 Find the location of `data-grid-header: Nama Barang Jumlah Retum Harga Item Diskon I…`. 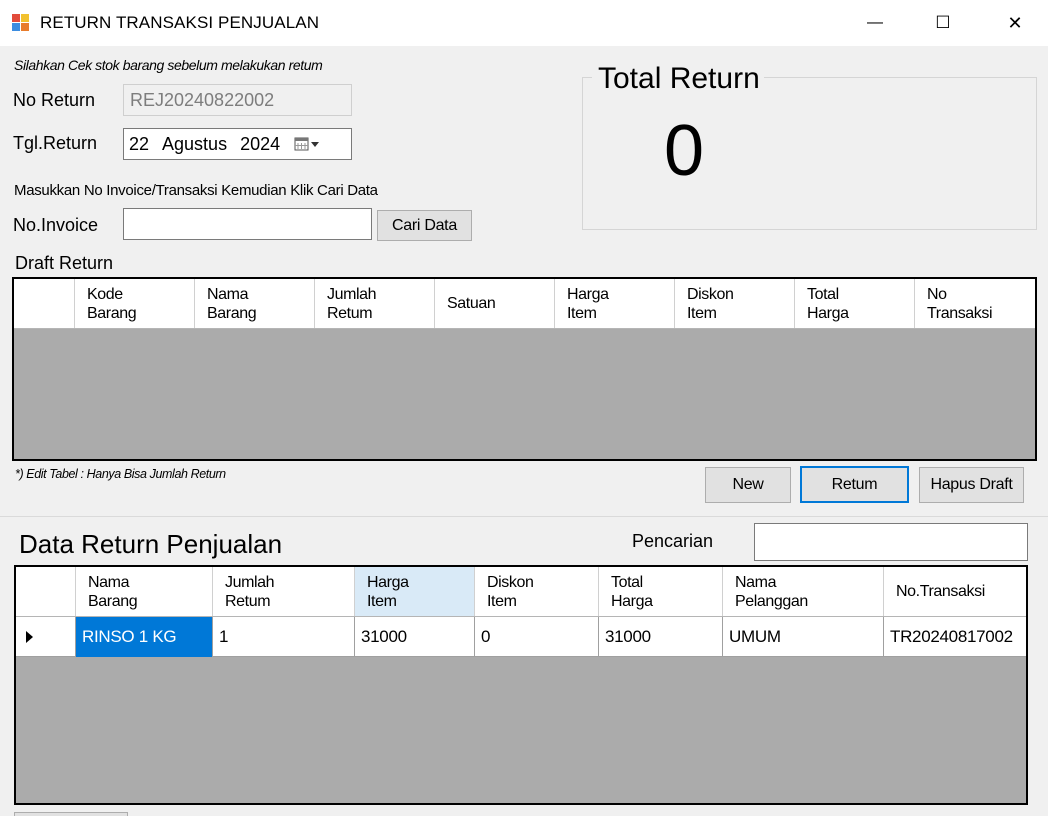

data-grid-header: Nama Barang Jumlah Retum Harga Item Diskon I… is located at coordinates (521, 592).